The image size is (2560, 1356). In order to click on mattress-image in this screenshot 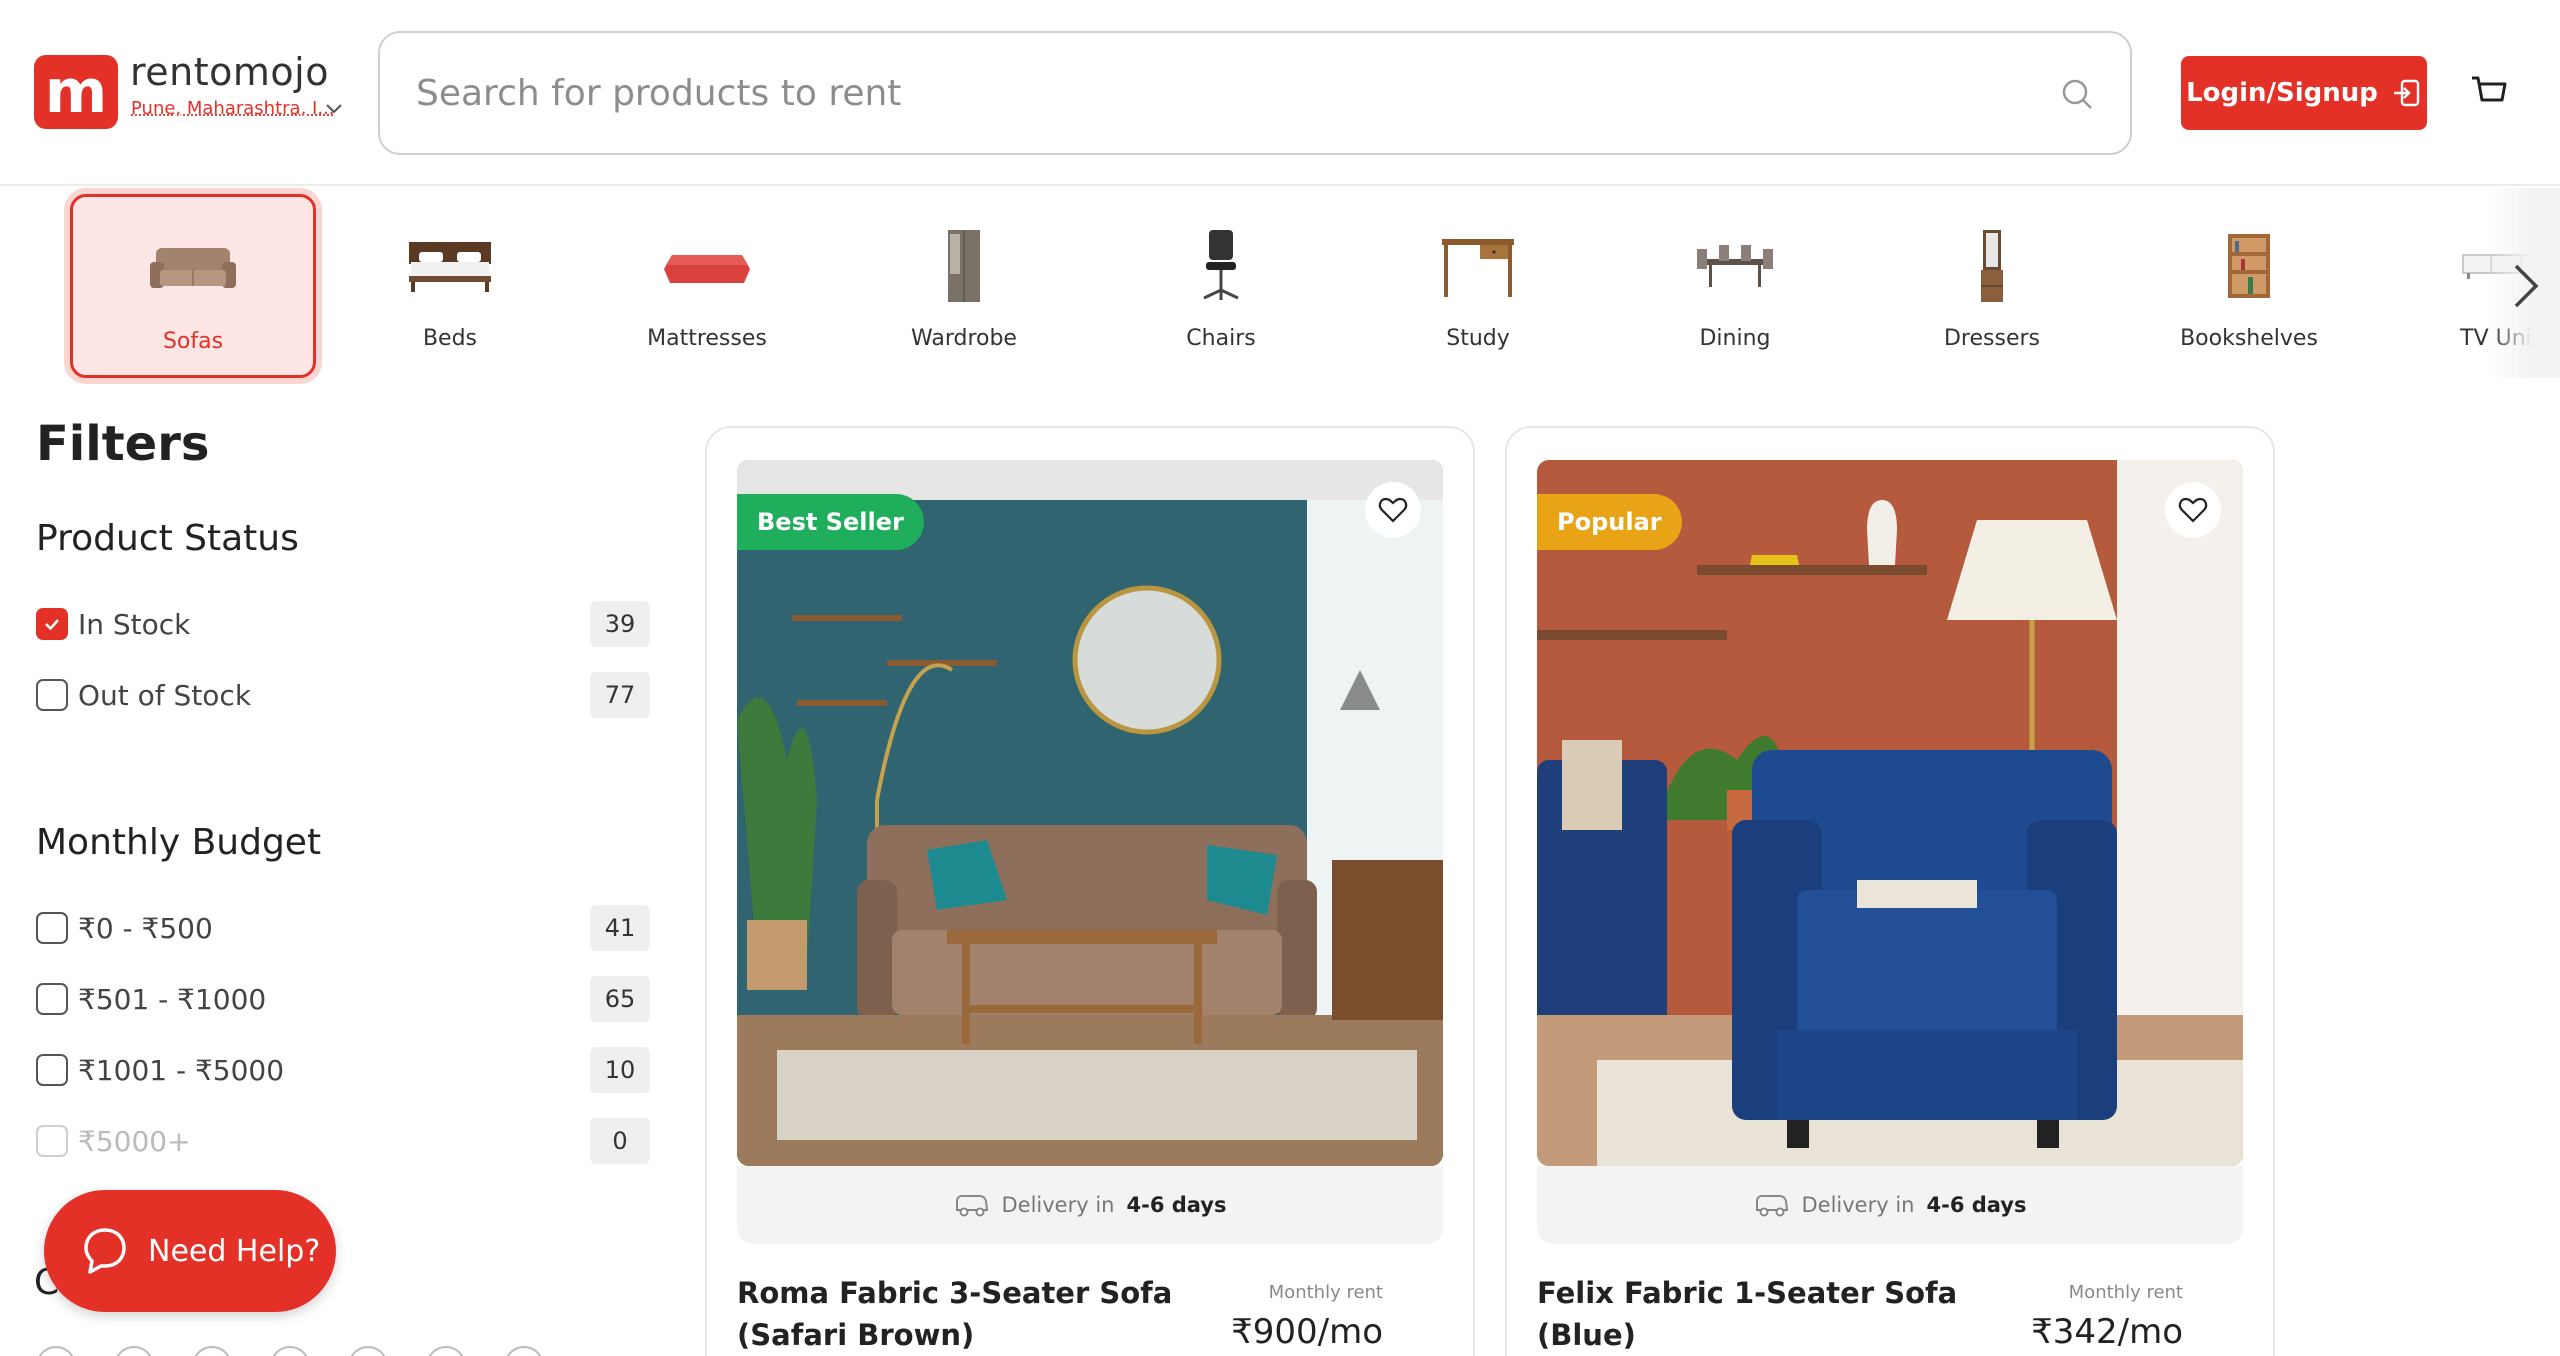, I will do `click(707, 266)`.